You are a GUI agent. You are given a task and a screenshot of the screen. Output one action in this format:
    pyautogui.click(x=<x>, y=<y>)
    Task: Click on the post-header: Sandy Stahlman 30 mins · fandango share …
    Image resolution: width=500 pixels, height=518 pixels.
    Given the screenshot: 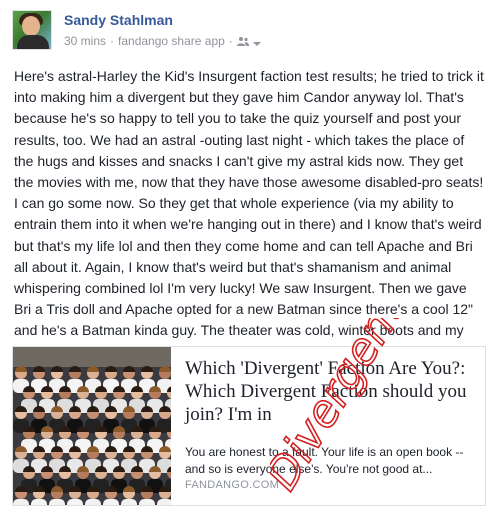 What is the action you would take?
    pyautogui.click(x=250, y=33)
    